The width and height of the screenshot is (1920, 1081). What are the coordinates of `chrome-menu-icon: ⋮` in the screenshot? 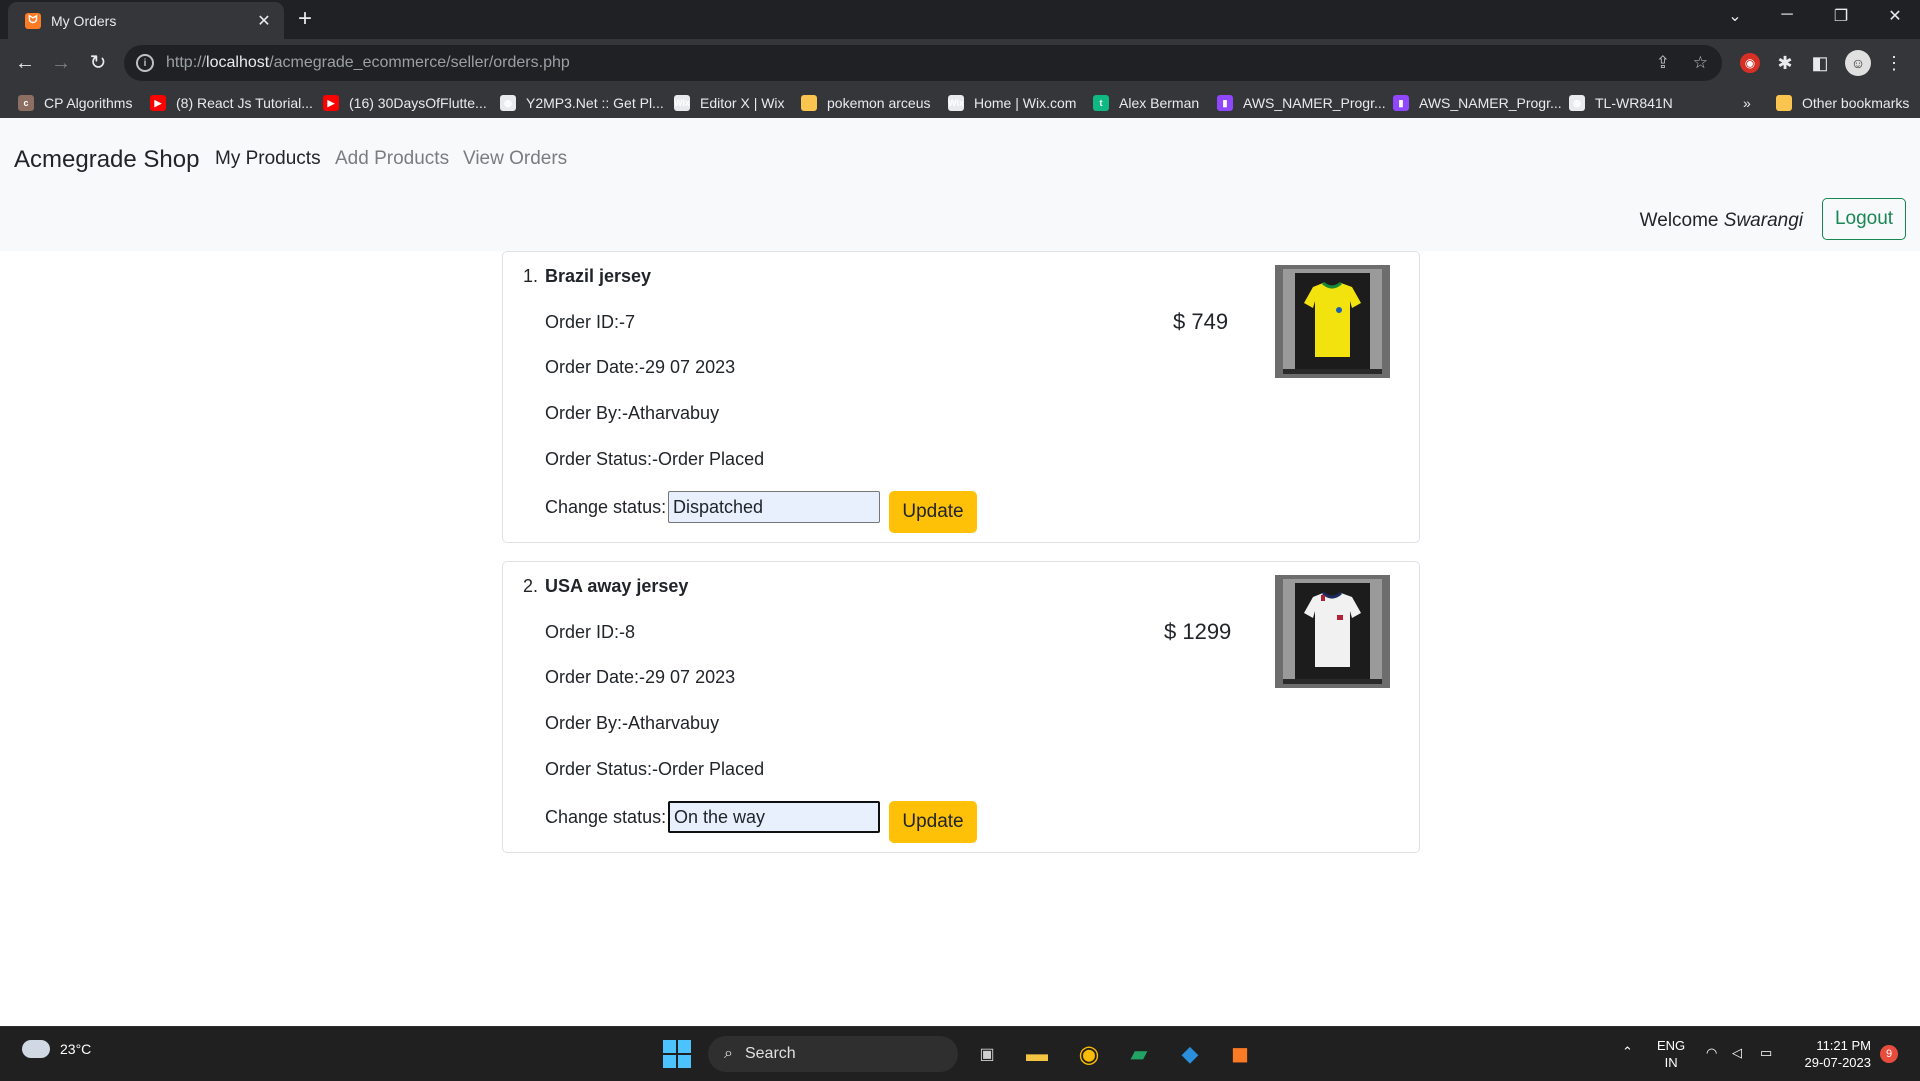 It's located at (1894, 63).